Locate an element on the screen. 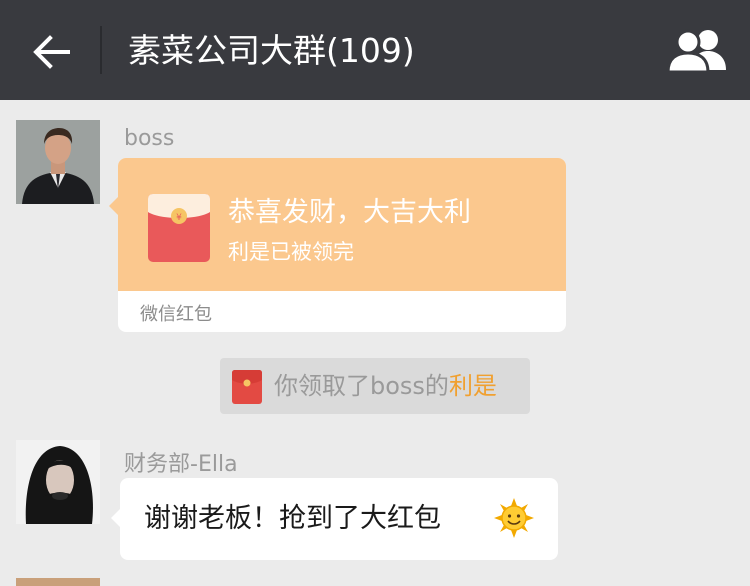  arrow-left-icon is located at coordinates (51, 52).